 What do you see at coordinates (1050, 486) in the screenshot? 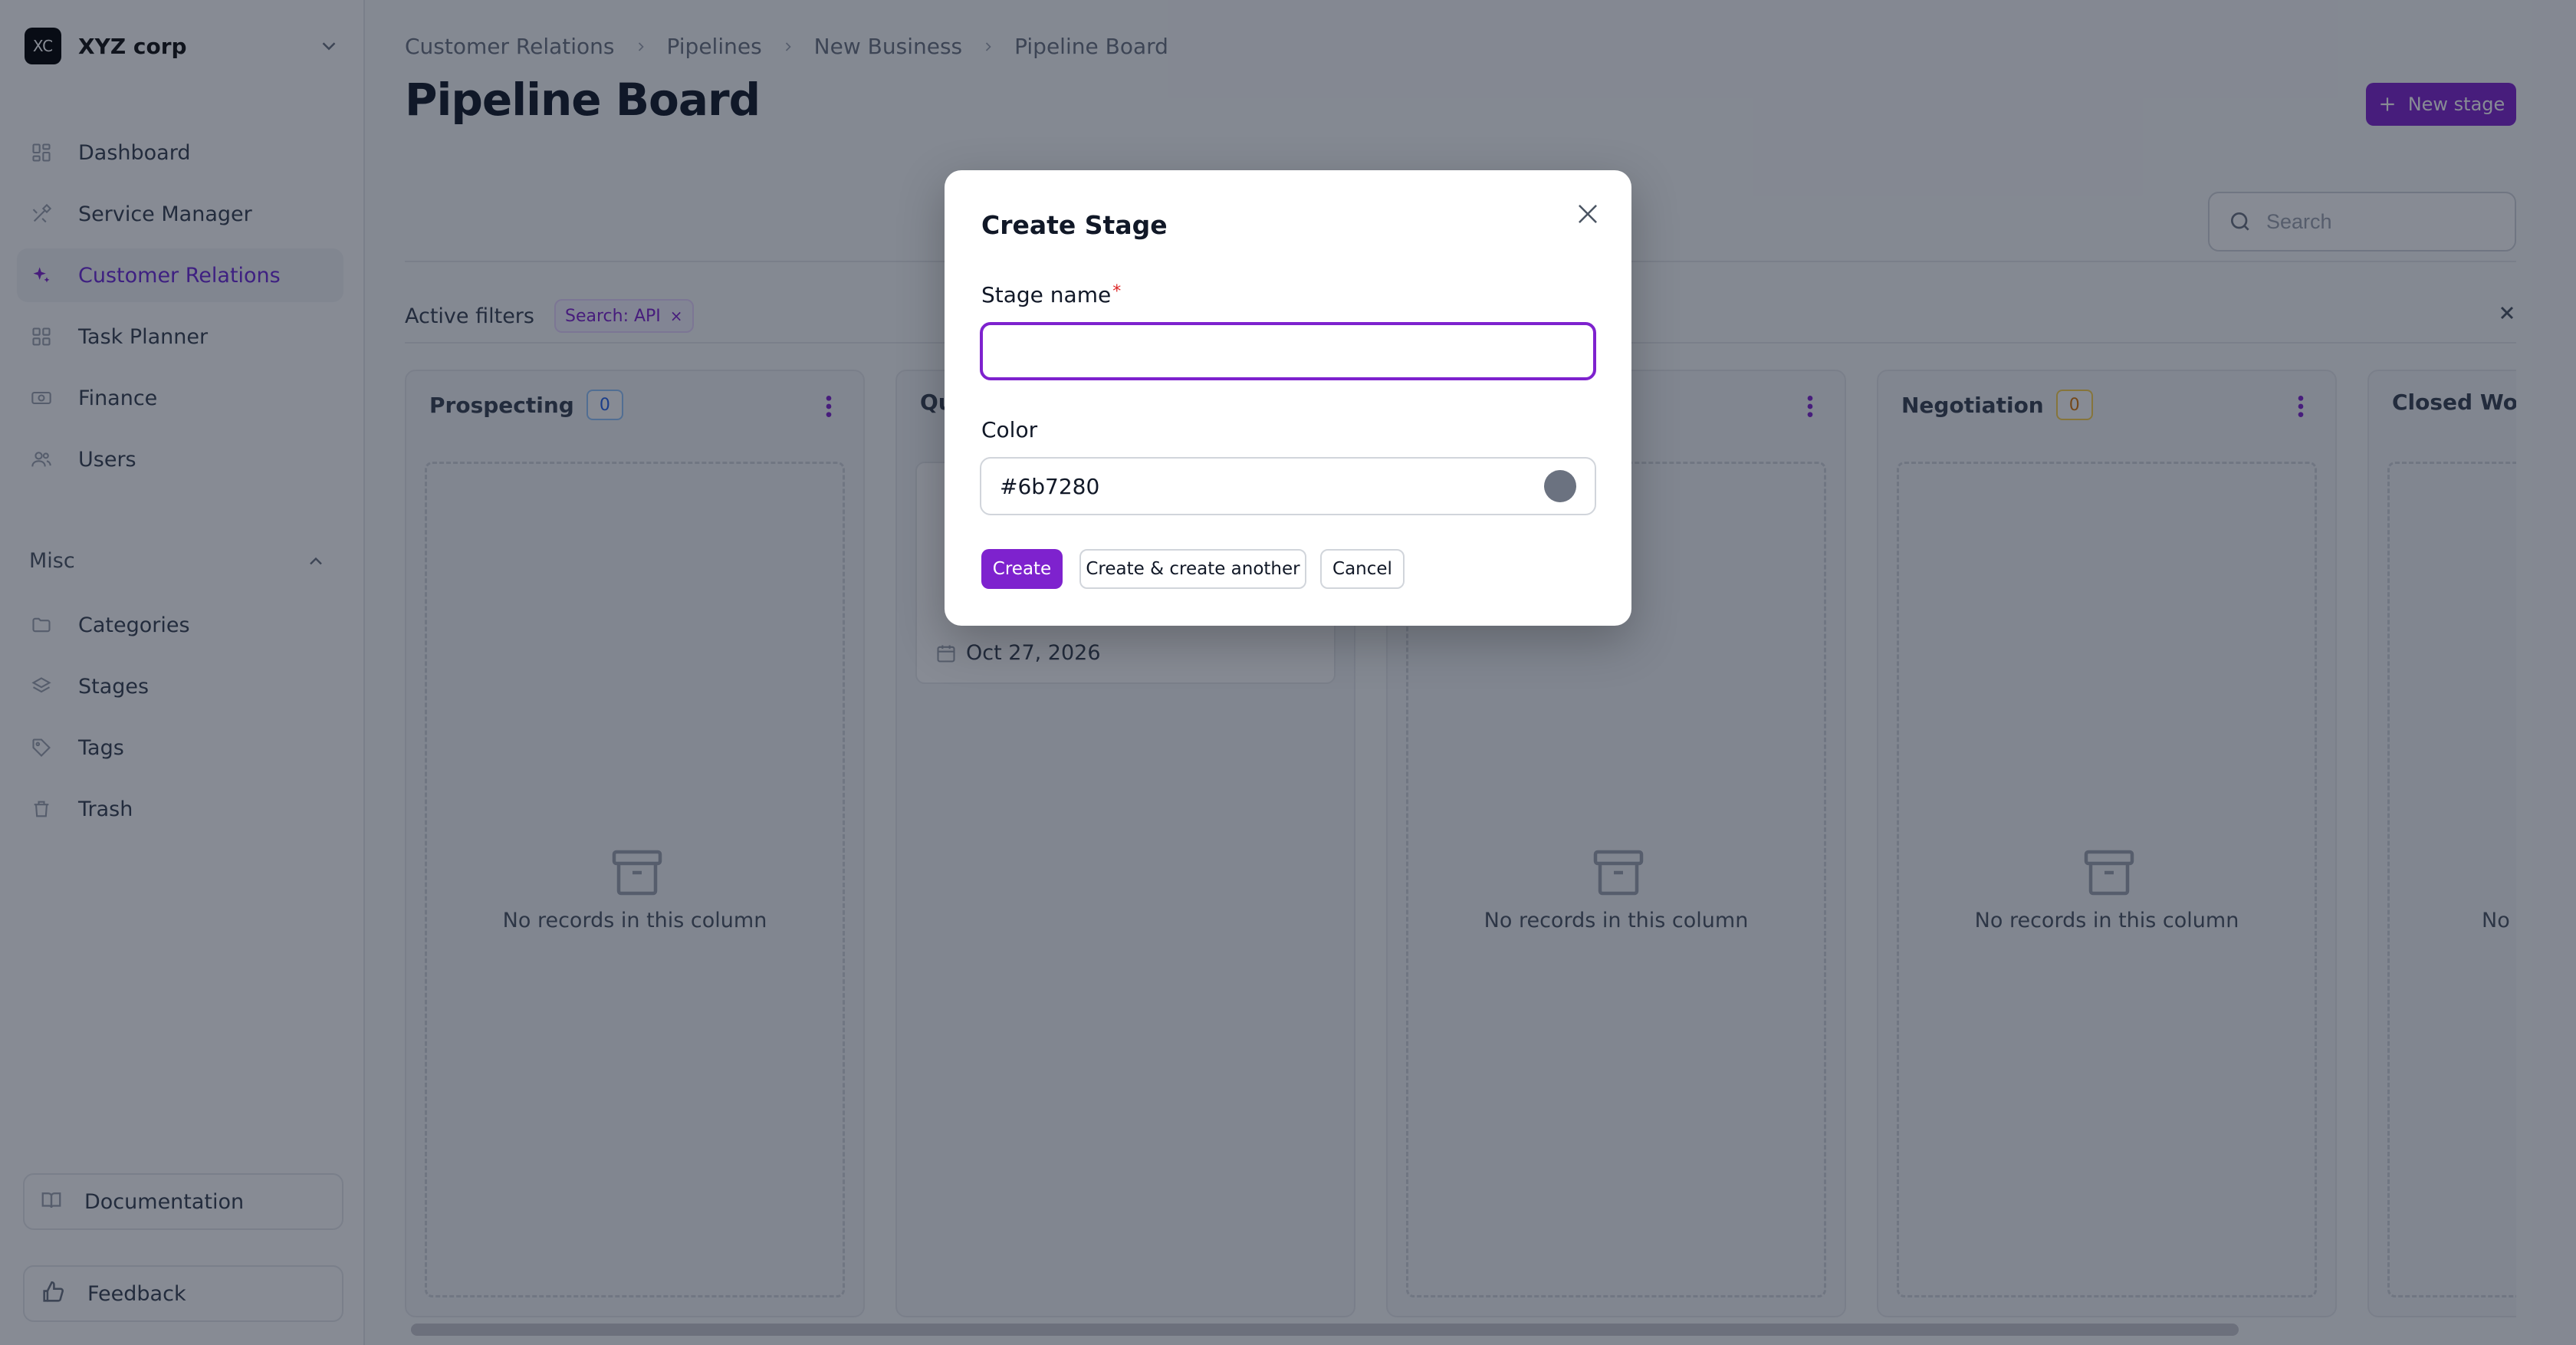
I see `color-value: #6b7280` at bounding box center [1050, 486].